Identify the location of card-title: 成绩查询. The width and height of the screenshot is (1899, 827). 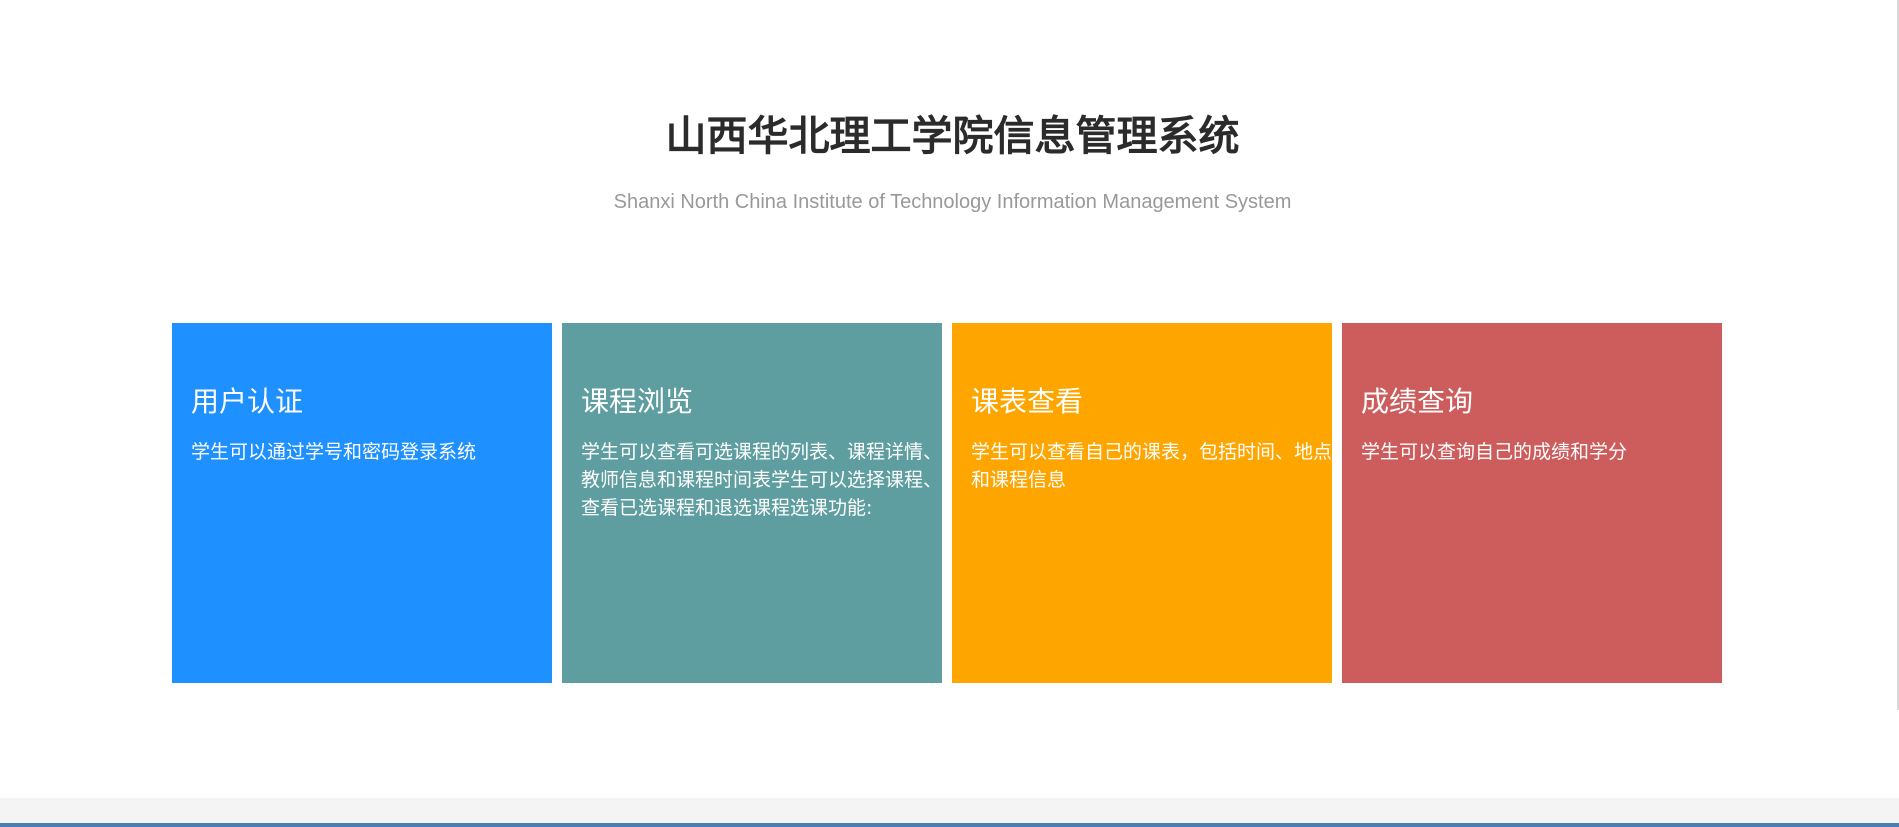
(1417, 401).